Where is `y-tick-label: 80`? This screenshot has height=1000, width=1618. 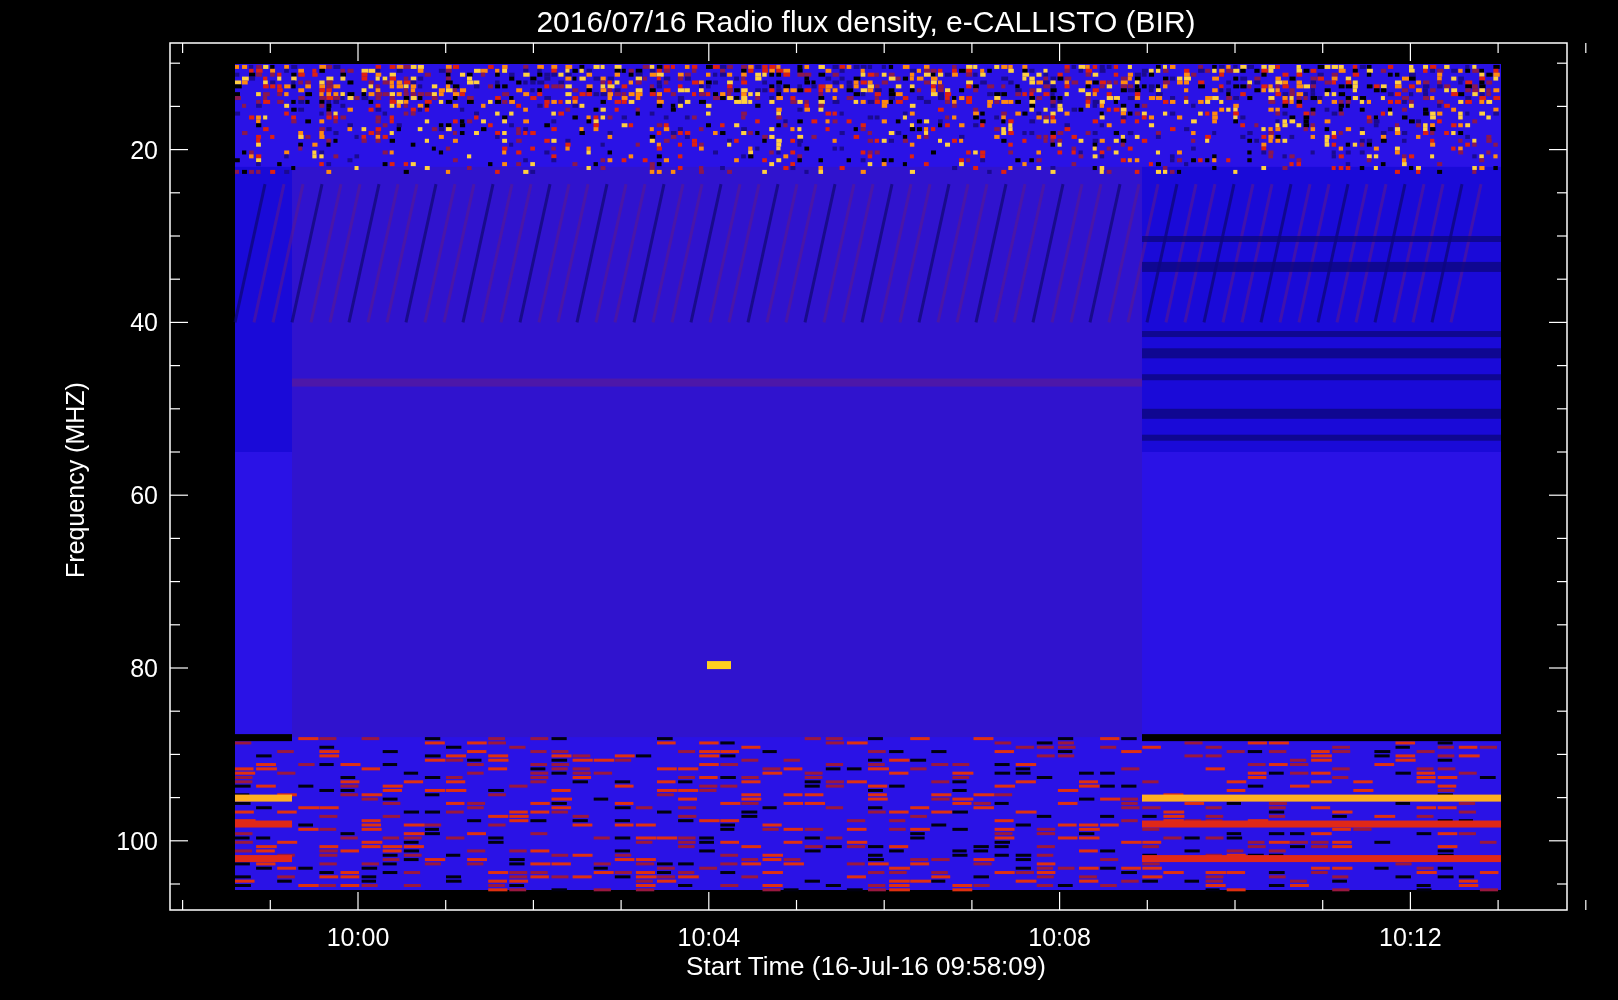
y-tick-label: 80 is located at coordinates (144, 668).